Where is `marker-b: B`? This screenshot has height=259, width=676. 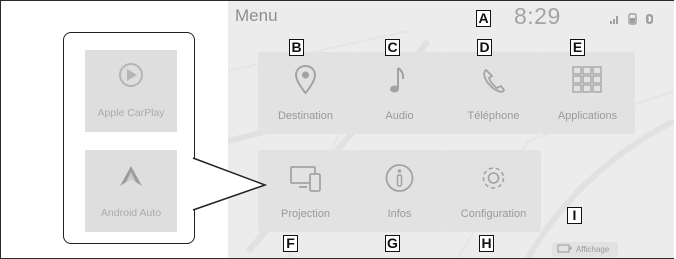
marker-b: B is located at coordinates (296, 47).